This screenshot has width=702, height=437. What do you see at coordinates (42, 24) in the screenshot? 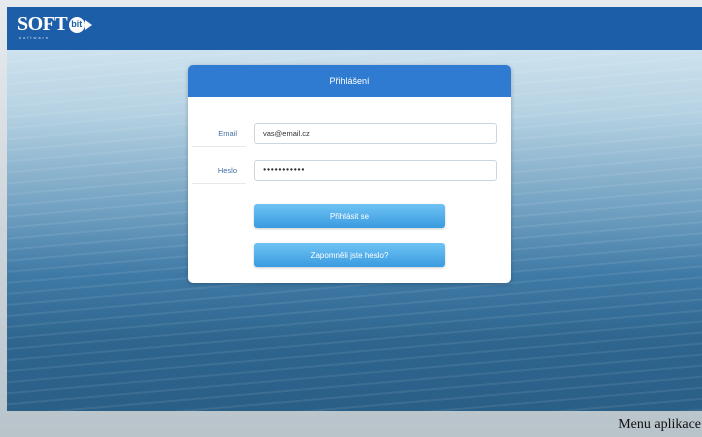
I see `logo-text: SOFT` at bounding box center [42, 24].